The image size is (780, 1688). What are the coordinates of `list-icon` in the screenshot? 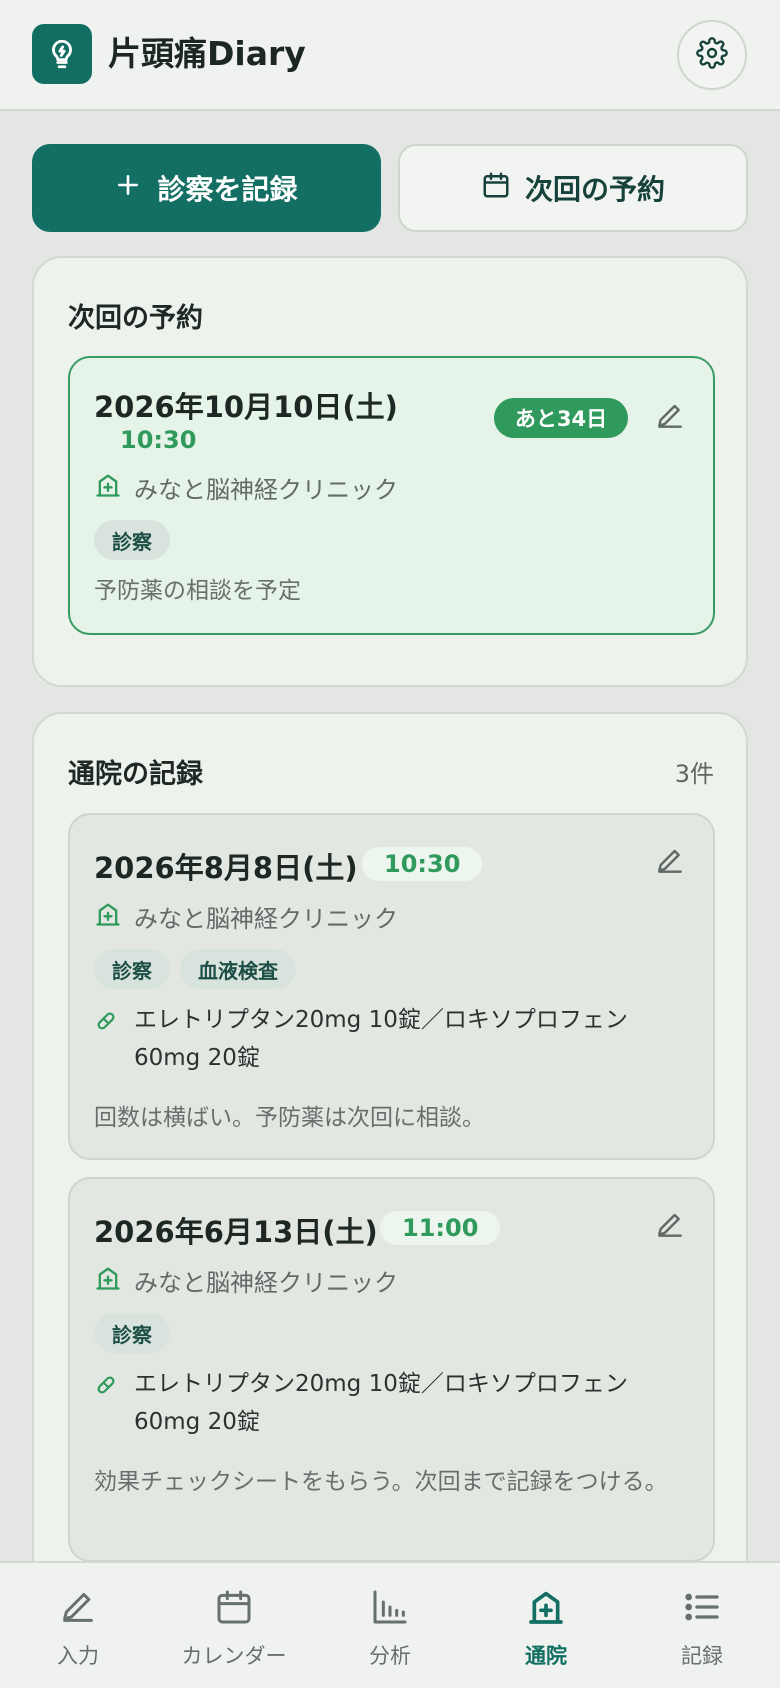 It's located at (702, 1609).